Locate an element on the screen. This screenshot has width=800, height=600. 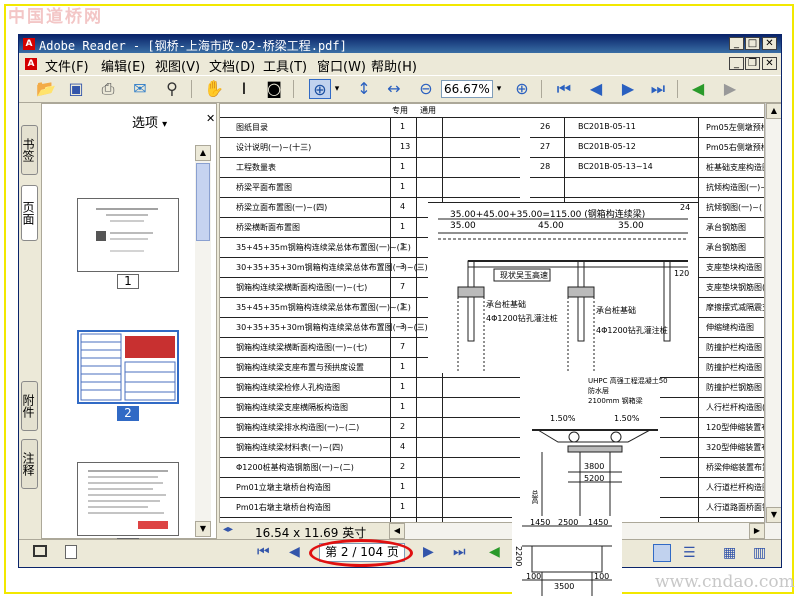
maximize-button: □ is located at coordinates (752, 43).